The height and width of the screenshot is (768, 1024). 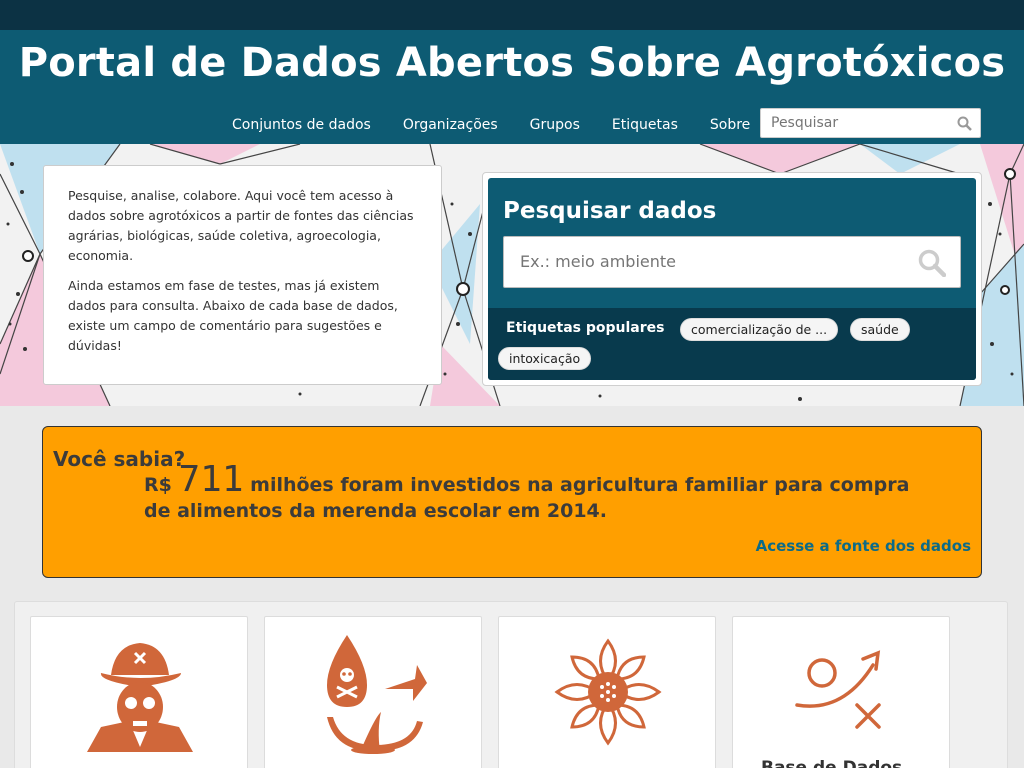 I want to click on nav-sobre: Sobre, so click(x=730, y=125).